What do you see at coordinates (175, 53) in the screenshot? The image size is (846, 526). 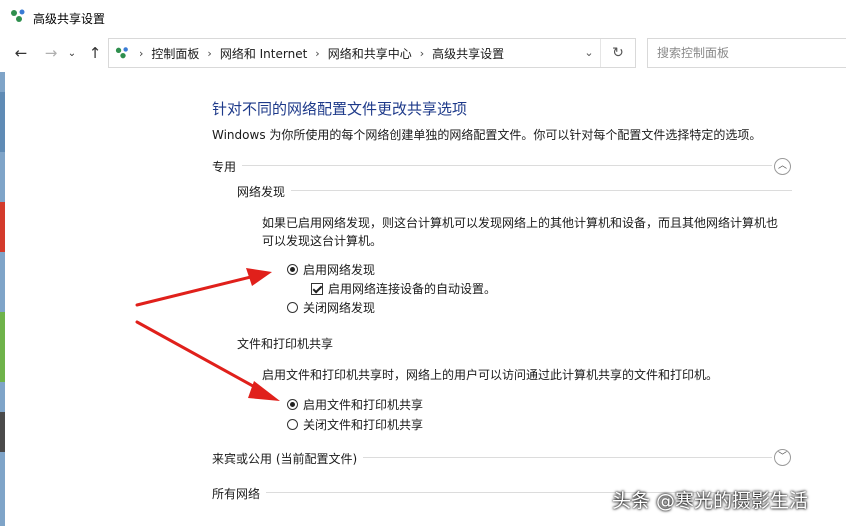 I see `breadcrumb-control-panel: 控制面板` at bounding box center [175, 53].